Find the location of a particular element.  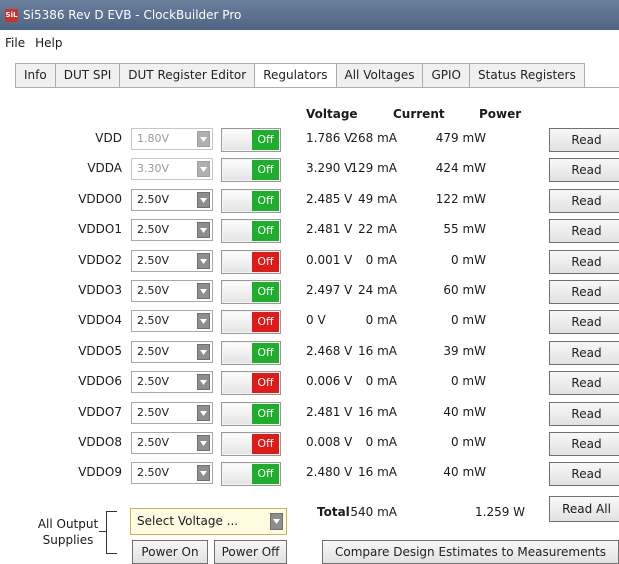

measured-voltage: 2.497 V is located at coordinates (329, 290).